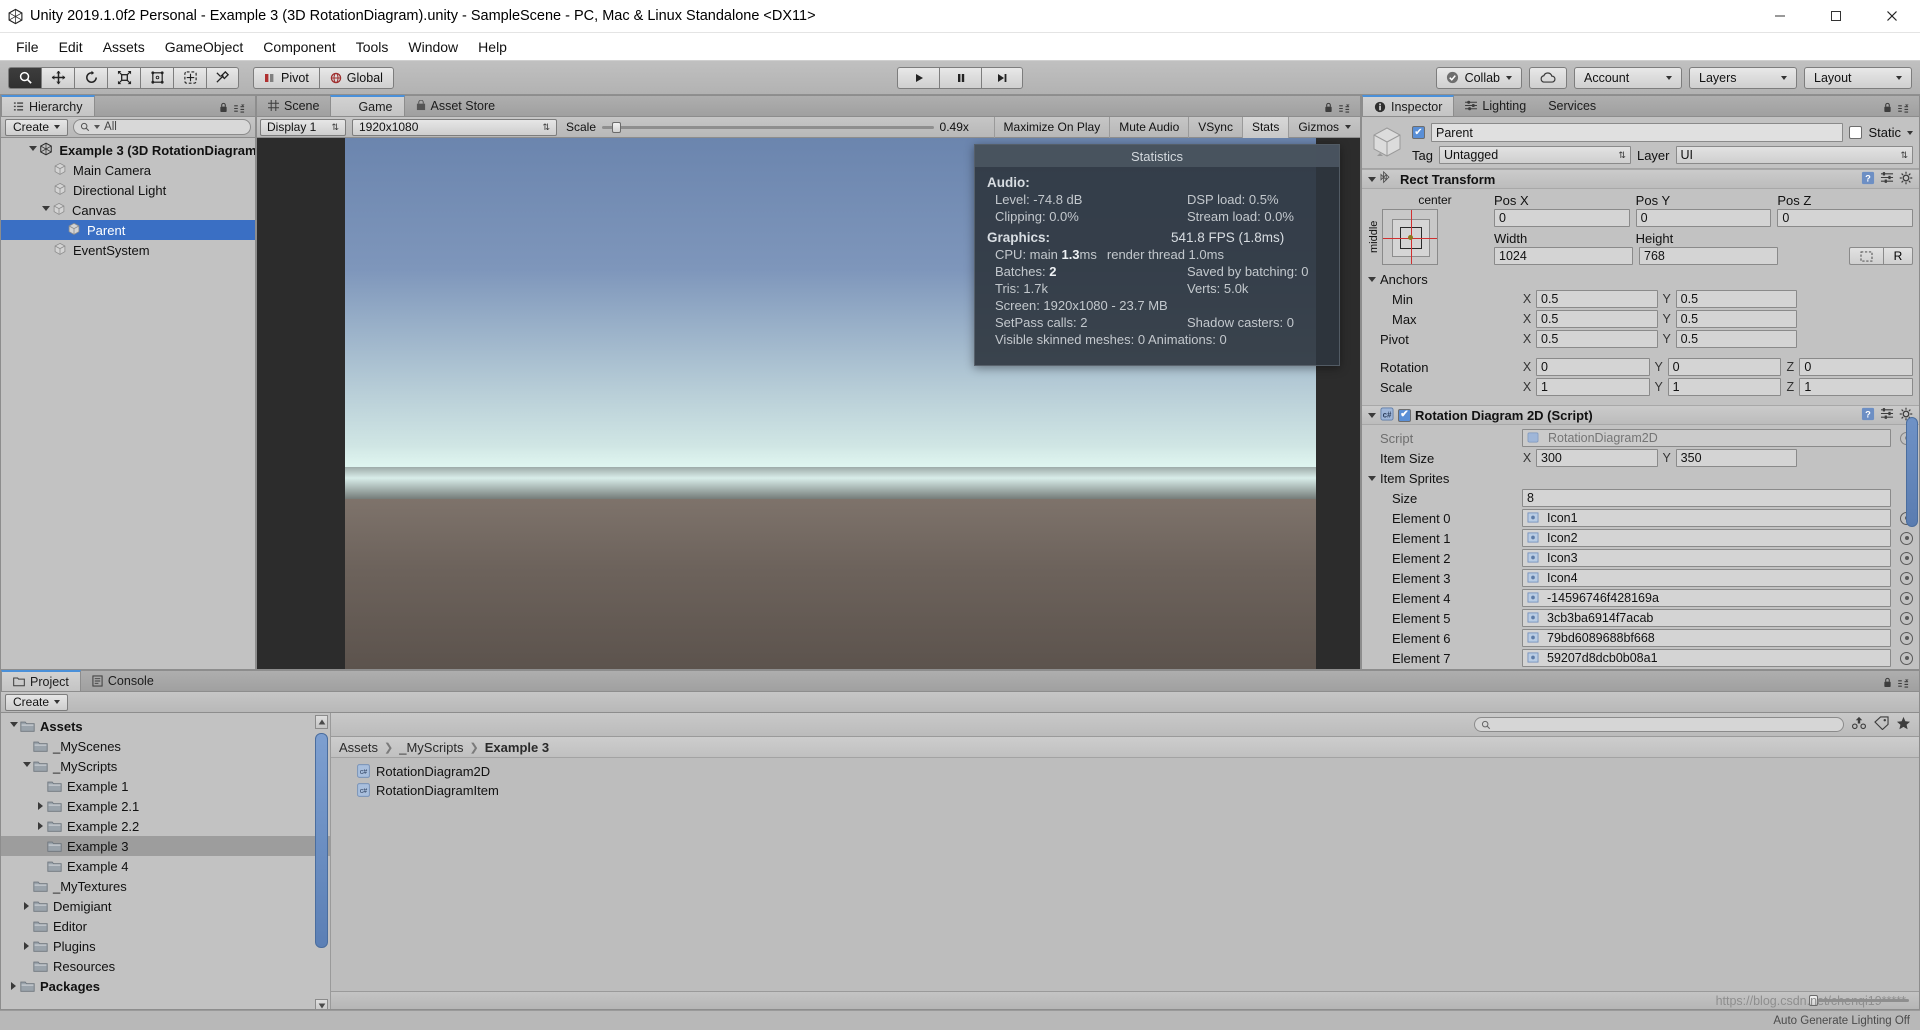 The height and width of the screenshot is (1030, 1920). Describe the element at coordinates (189, 77) in the screenshot. I see `transform-tool-button` at that location.